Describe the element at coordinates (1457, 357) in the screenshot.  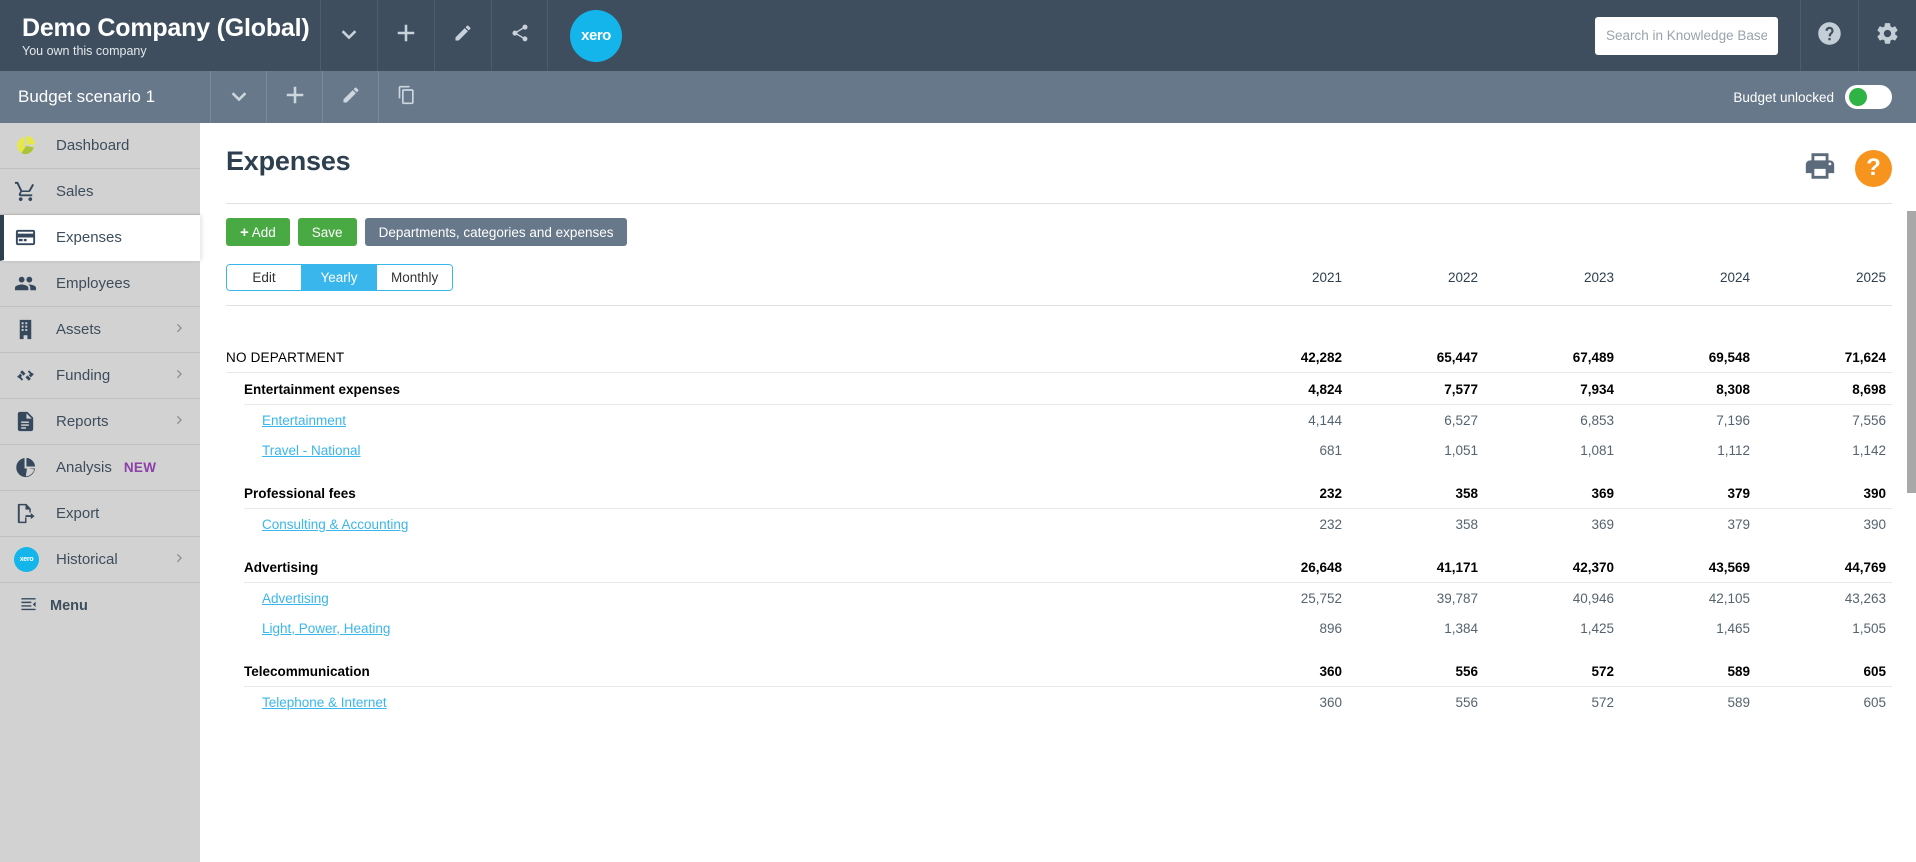
I see `row-value: 65,447` at that location.